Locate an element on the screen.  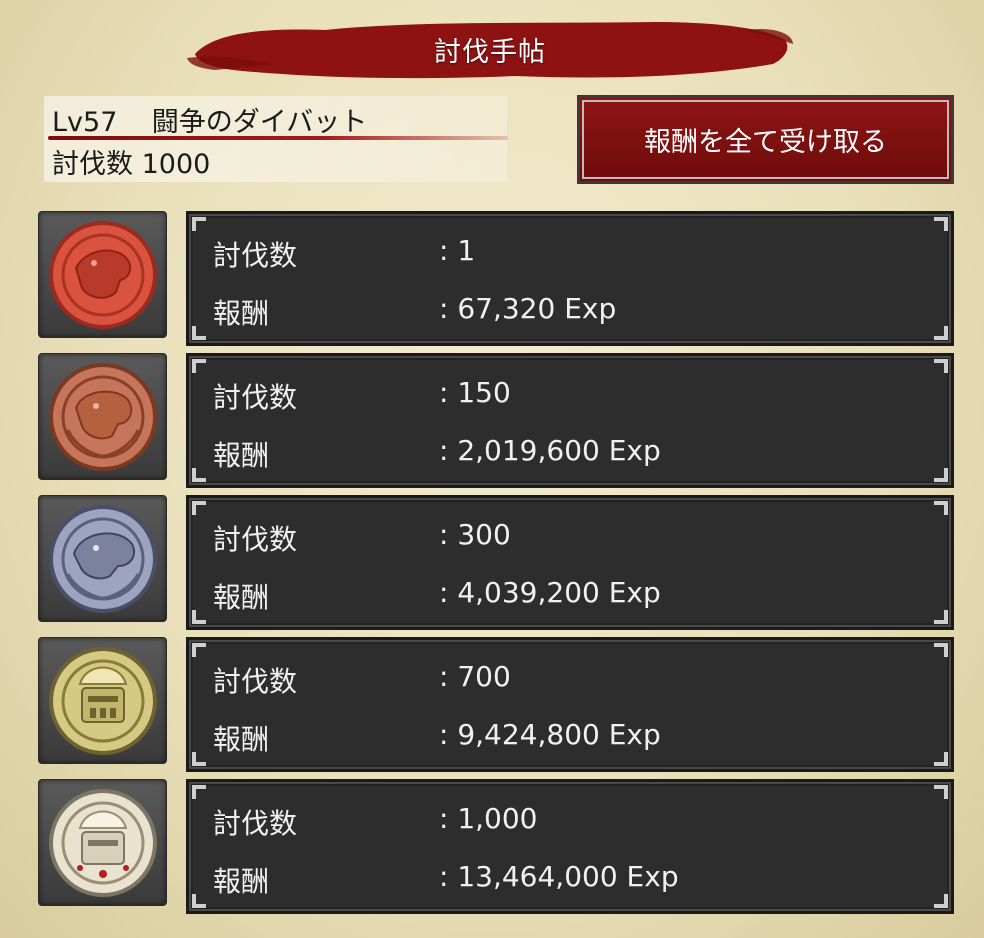
kills-value: : 150 is located at coordinates (475, 392).